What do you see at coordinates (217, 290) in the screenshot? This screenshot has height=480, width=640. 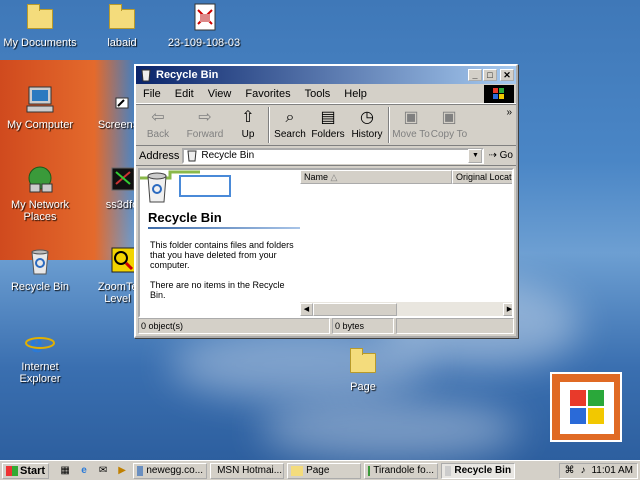 I see `info-pane-empty-text: There are no items in the Recycle Bin.` at bounding box center [217, 290].